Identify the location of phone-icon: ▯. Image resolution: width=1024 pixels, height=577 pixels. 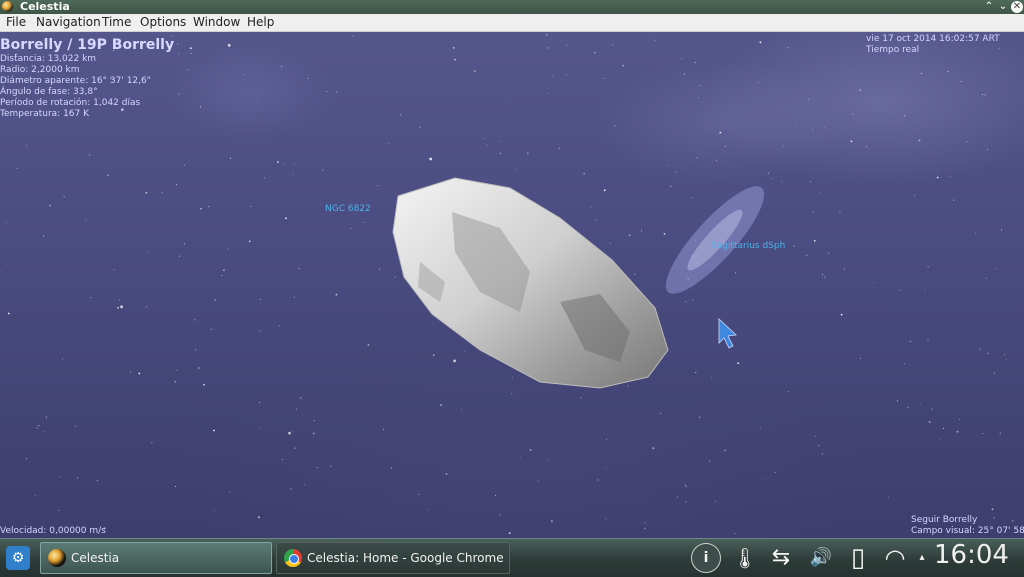
(858, 558).